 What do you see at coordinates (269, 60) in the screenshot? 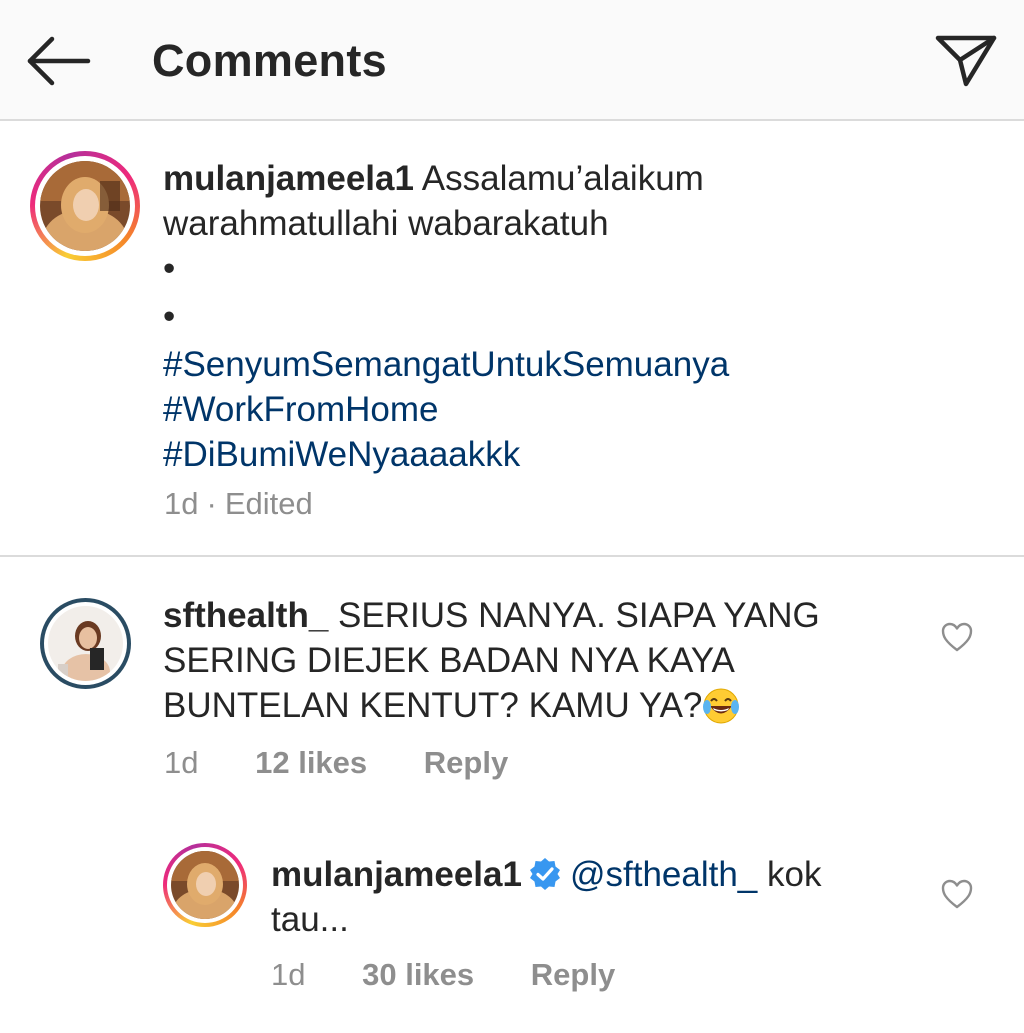
I see `page-title: Comments` at bounding box center [269, 60].